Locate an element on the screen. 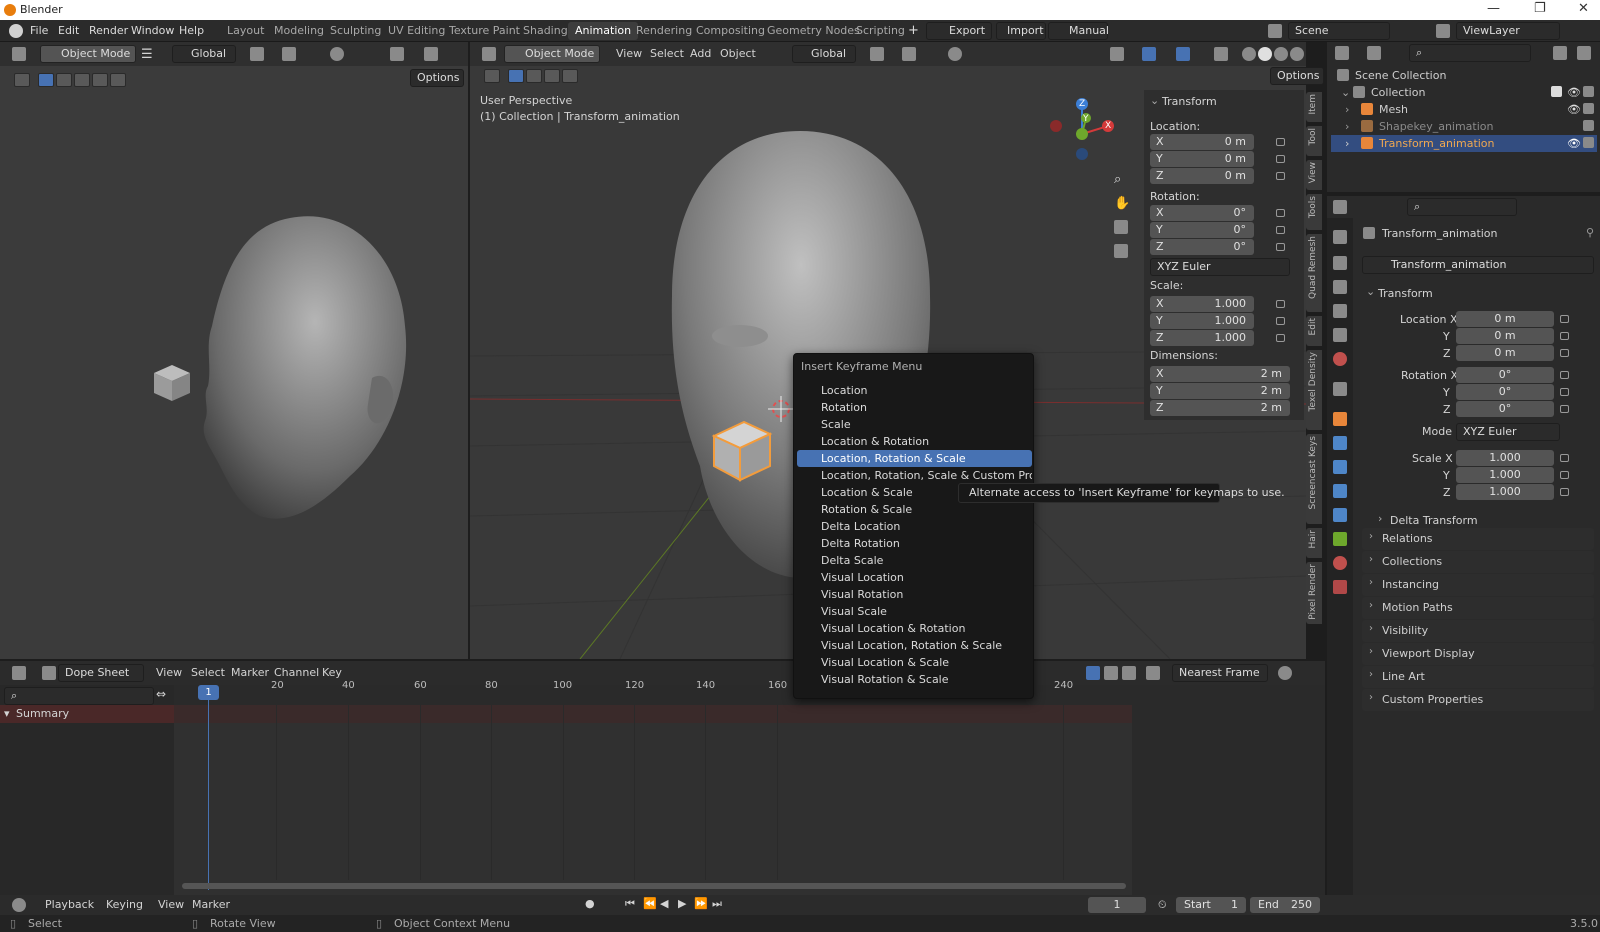  current-frame-field: 1 is located at coordinates (1117, 905).